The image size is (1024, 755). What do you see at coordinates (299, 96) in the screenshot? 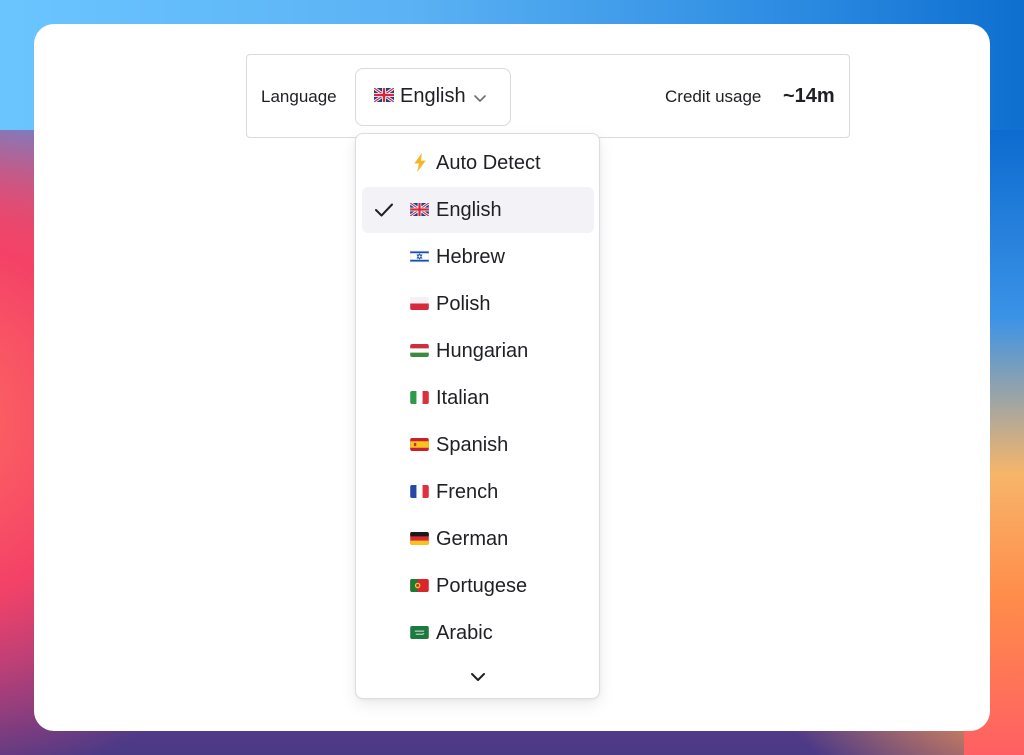
I see `language-label: Language` at bounding box center [299, 96].